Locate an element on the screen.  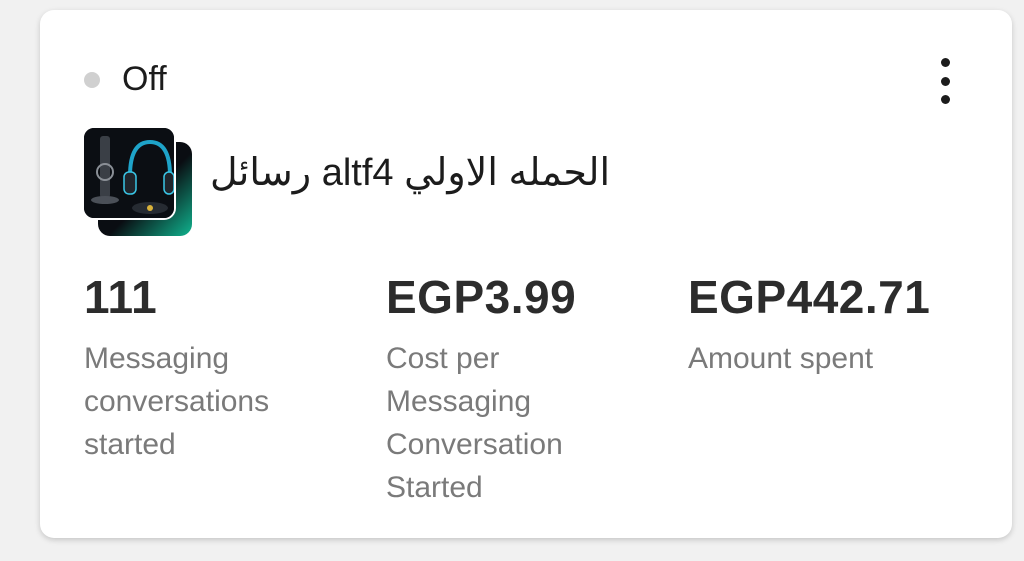
status-row: Off is located at coordinates (125, 79).